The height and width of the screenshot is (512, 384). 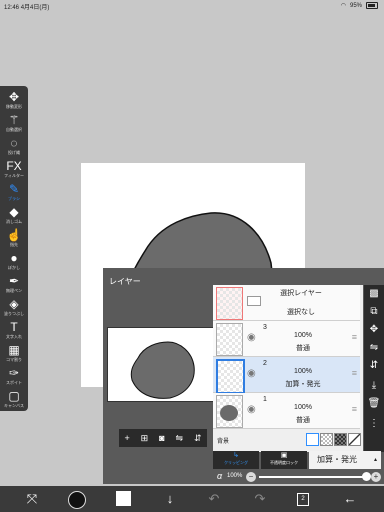 What do you see at coordinates (251, 477) in the screenshot?
I see `alpha-decrease-button: −` at bounding box center [251, 477].